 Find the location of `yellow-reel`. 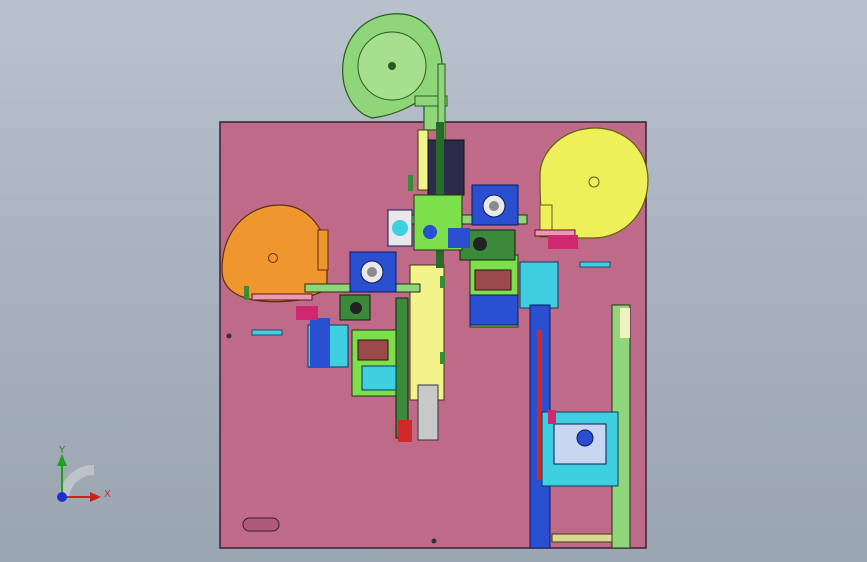

yellow-reel is located at coordinates (594, 183).